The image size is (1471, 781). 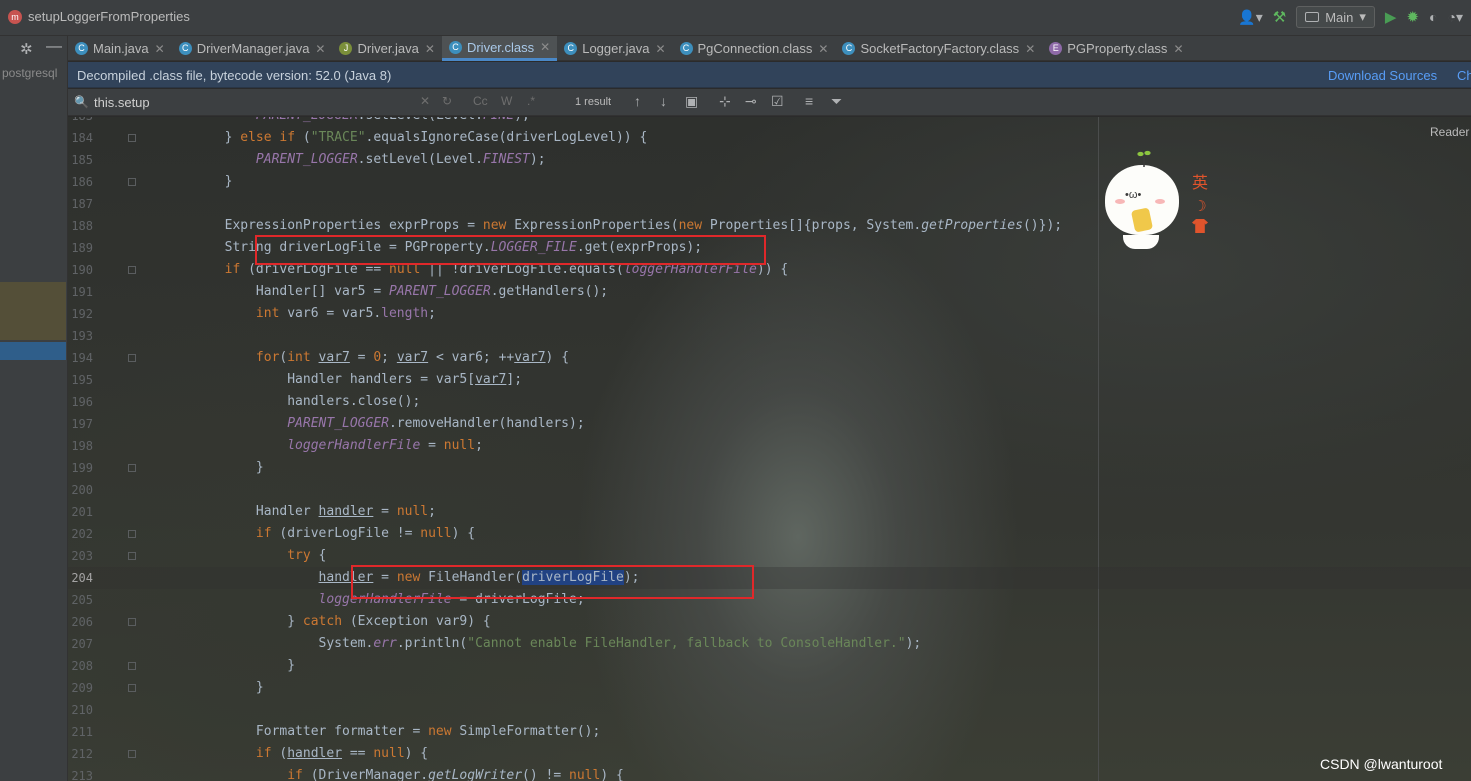 I want to click on line-number: 198, so click(x=80, y=446).